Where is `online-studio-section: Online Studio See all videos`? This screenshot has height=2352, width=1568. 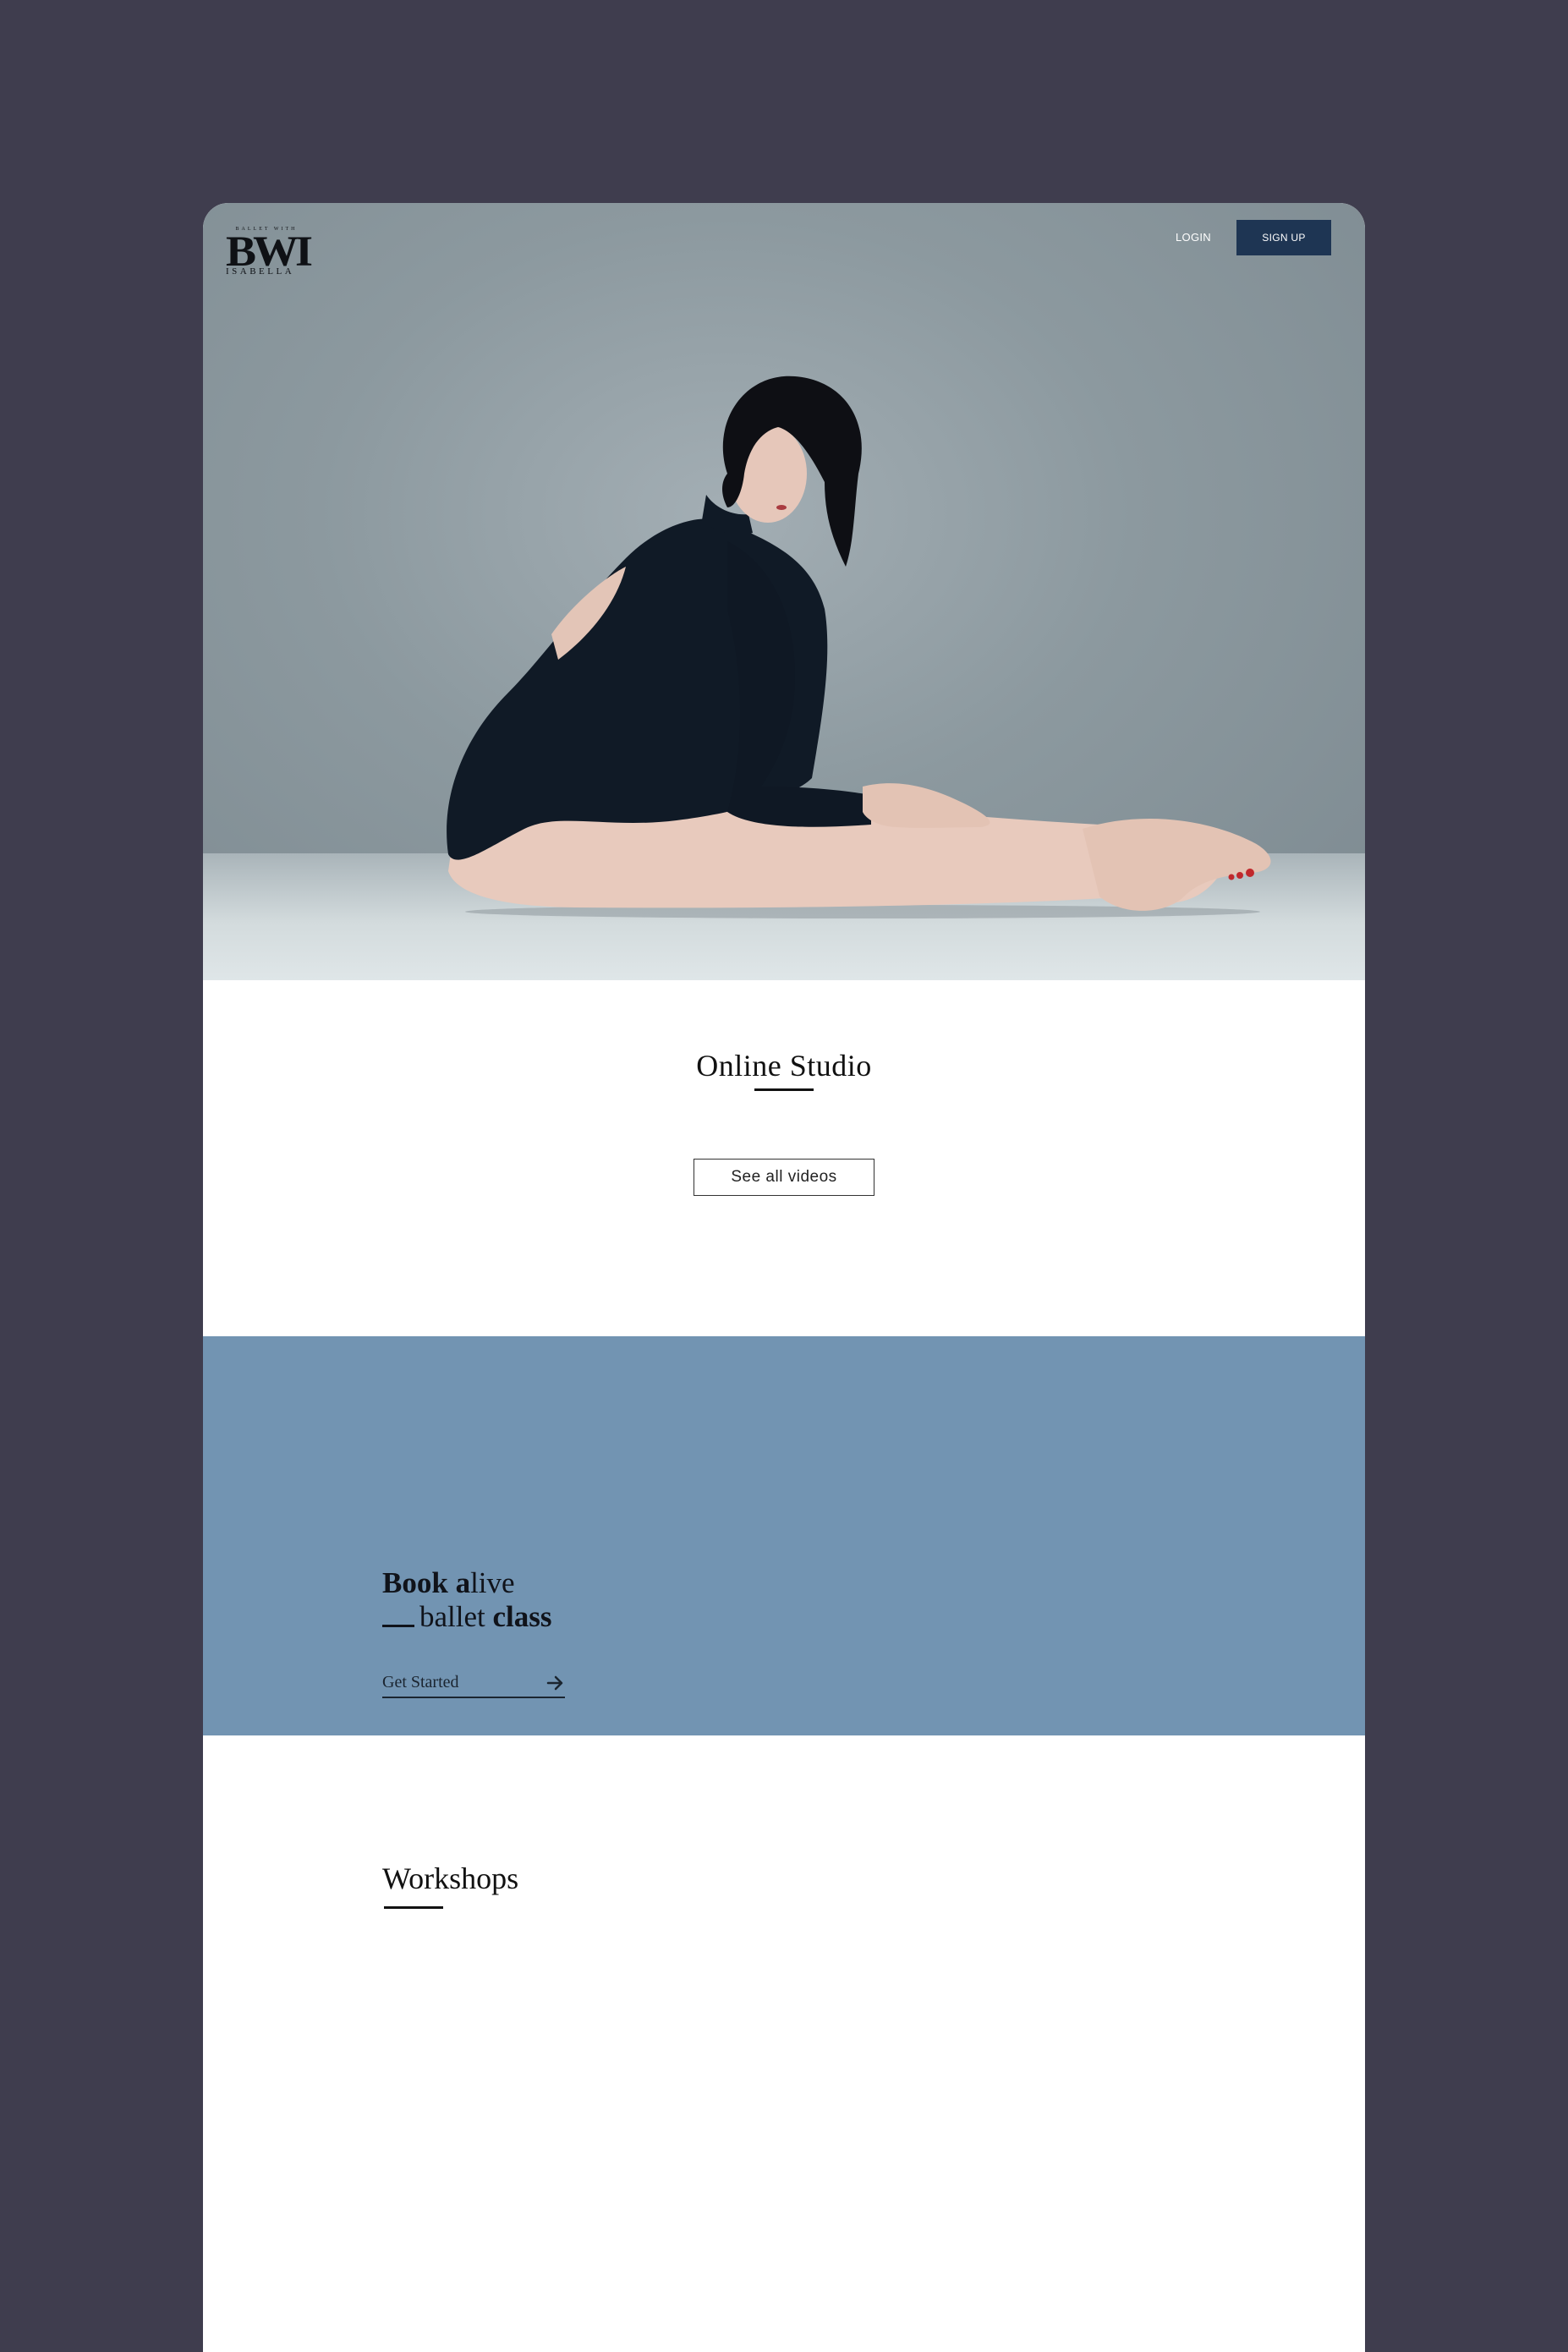 online-studio-section: Online Studio See all videos is located at coordinates (784, 1158).